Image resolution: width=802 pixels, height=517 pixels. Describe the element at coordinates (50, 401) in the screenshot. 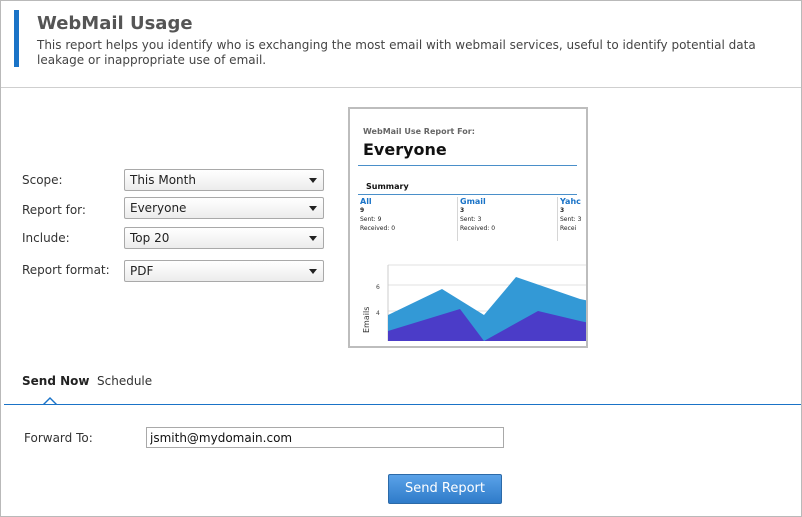

I see `active-tab-caret-inner` at that location.